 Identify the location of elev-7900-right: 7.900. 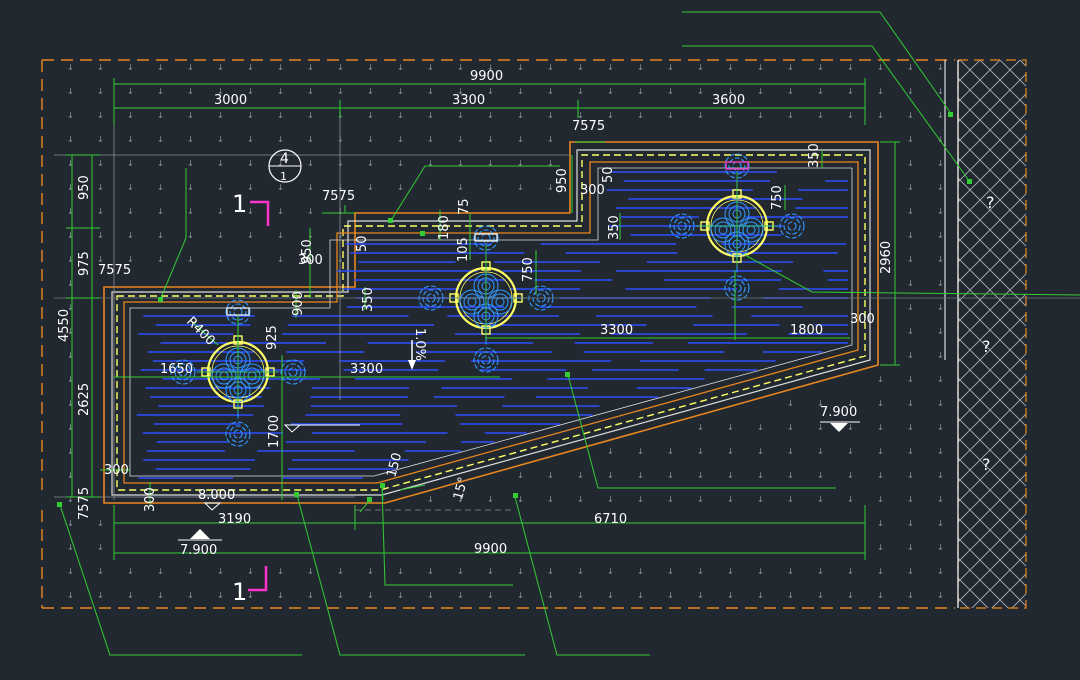
(838, 412).